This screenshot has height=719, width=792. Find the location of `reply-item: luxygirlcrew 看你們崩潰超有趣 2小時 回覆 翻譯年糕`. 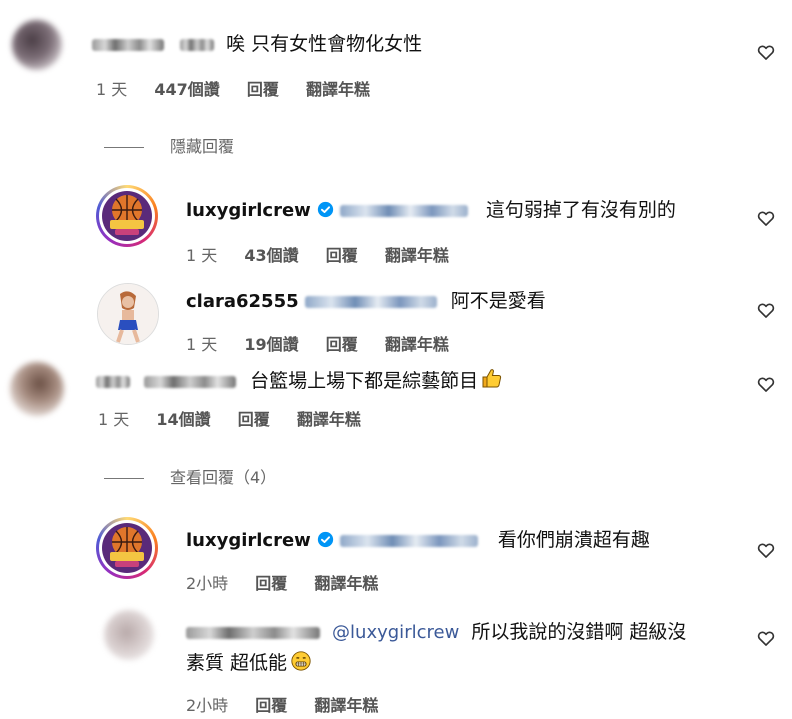

reply-item: luxygirlcrew 看你們崩潰超有趣 2小時 回覆 翻譯年糕 is located at coordinates (396, 556).